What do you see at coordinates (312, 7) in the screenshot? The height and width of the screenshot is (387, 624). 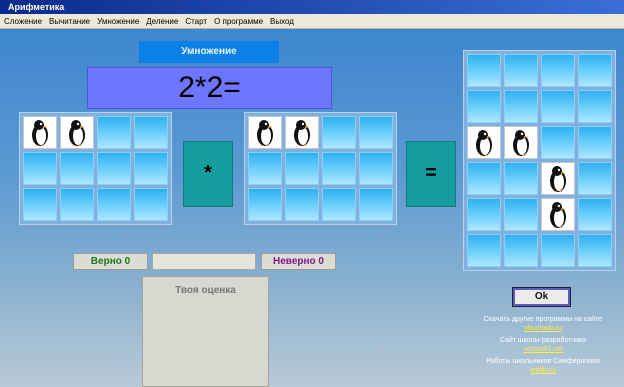 I see `window-title: Арифметика` at bounding box center [312, 7].